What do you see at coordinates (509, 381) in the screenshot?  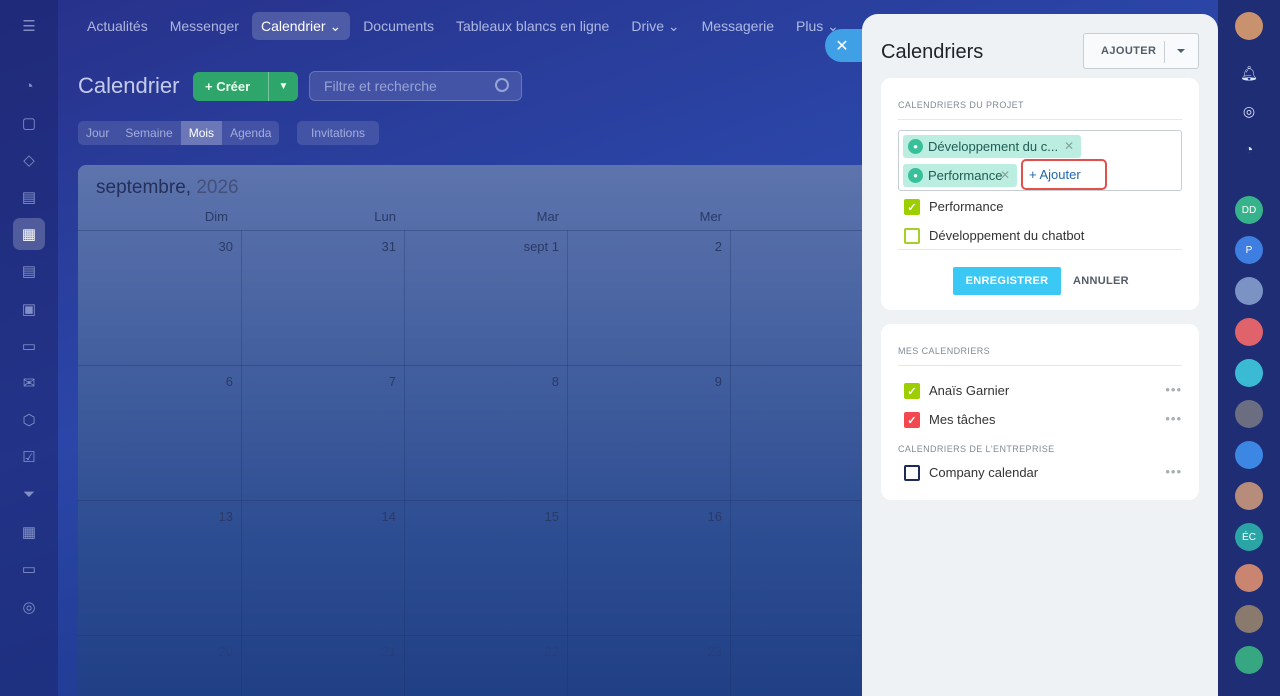 I see `day-cell: 8` at bounding box center [509, 381].